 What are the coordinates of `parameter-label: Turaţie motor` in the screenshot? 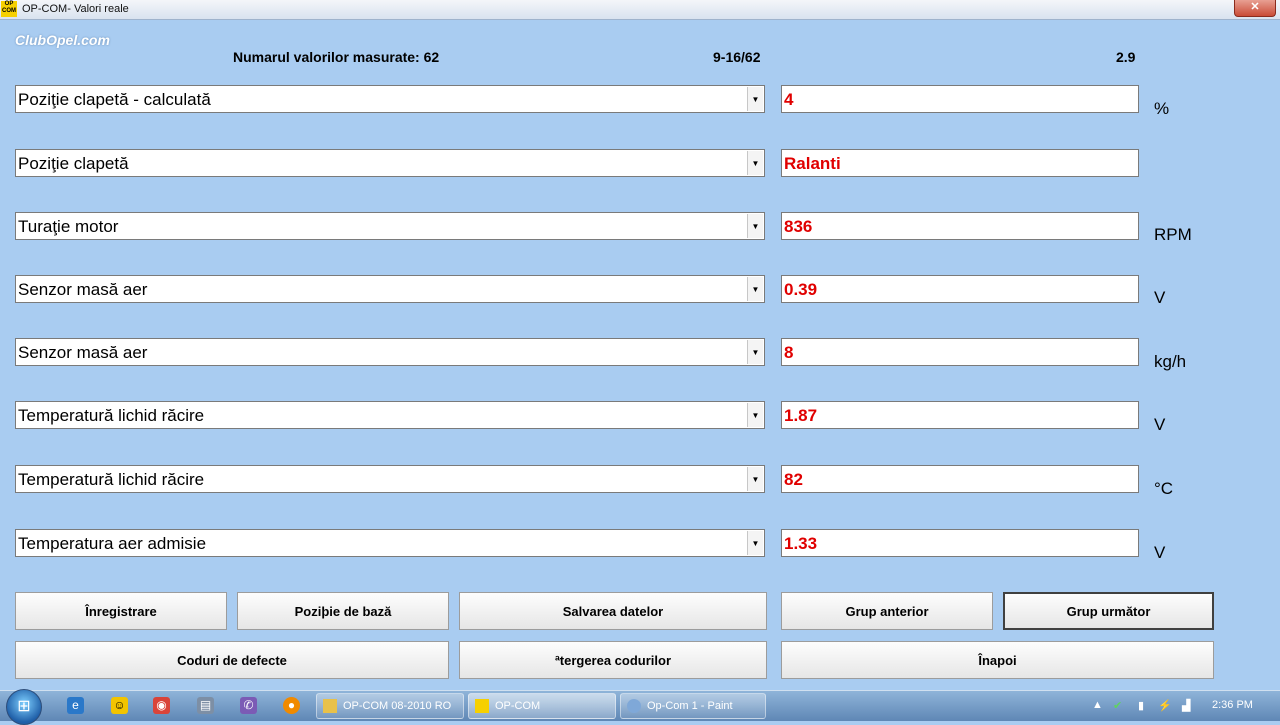 It's located at (68, 226).